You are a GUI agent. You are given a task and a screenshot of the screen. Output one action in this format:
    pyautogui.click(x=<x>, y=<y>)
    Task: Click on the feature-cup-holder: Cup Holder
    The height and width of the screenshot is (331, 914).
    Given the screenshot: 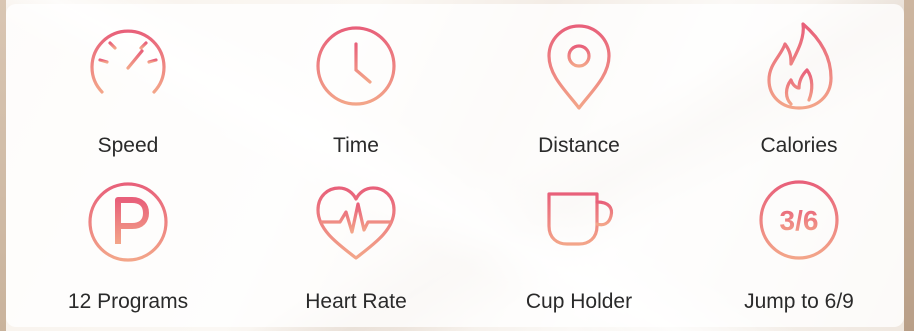 What is the action you would take?
    pyautogui.click(x=579, y=249)
    